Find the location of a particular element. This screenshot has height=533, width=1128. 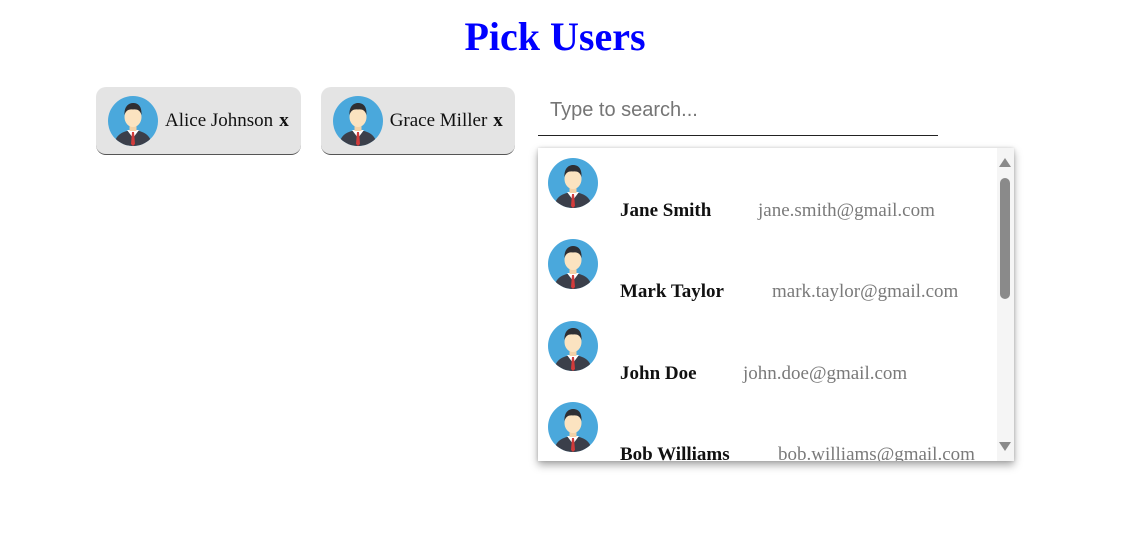

selected-user-chip: Grace Miller x is located at coordinates (417, 121).